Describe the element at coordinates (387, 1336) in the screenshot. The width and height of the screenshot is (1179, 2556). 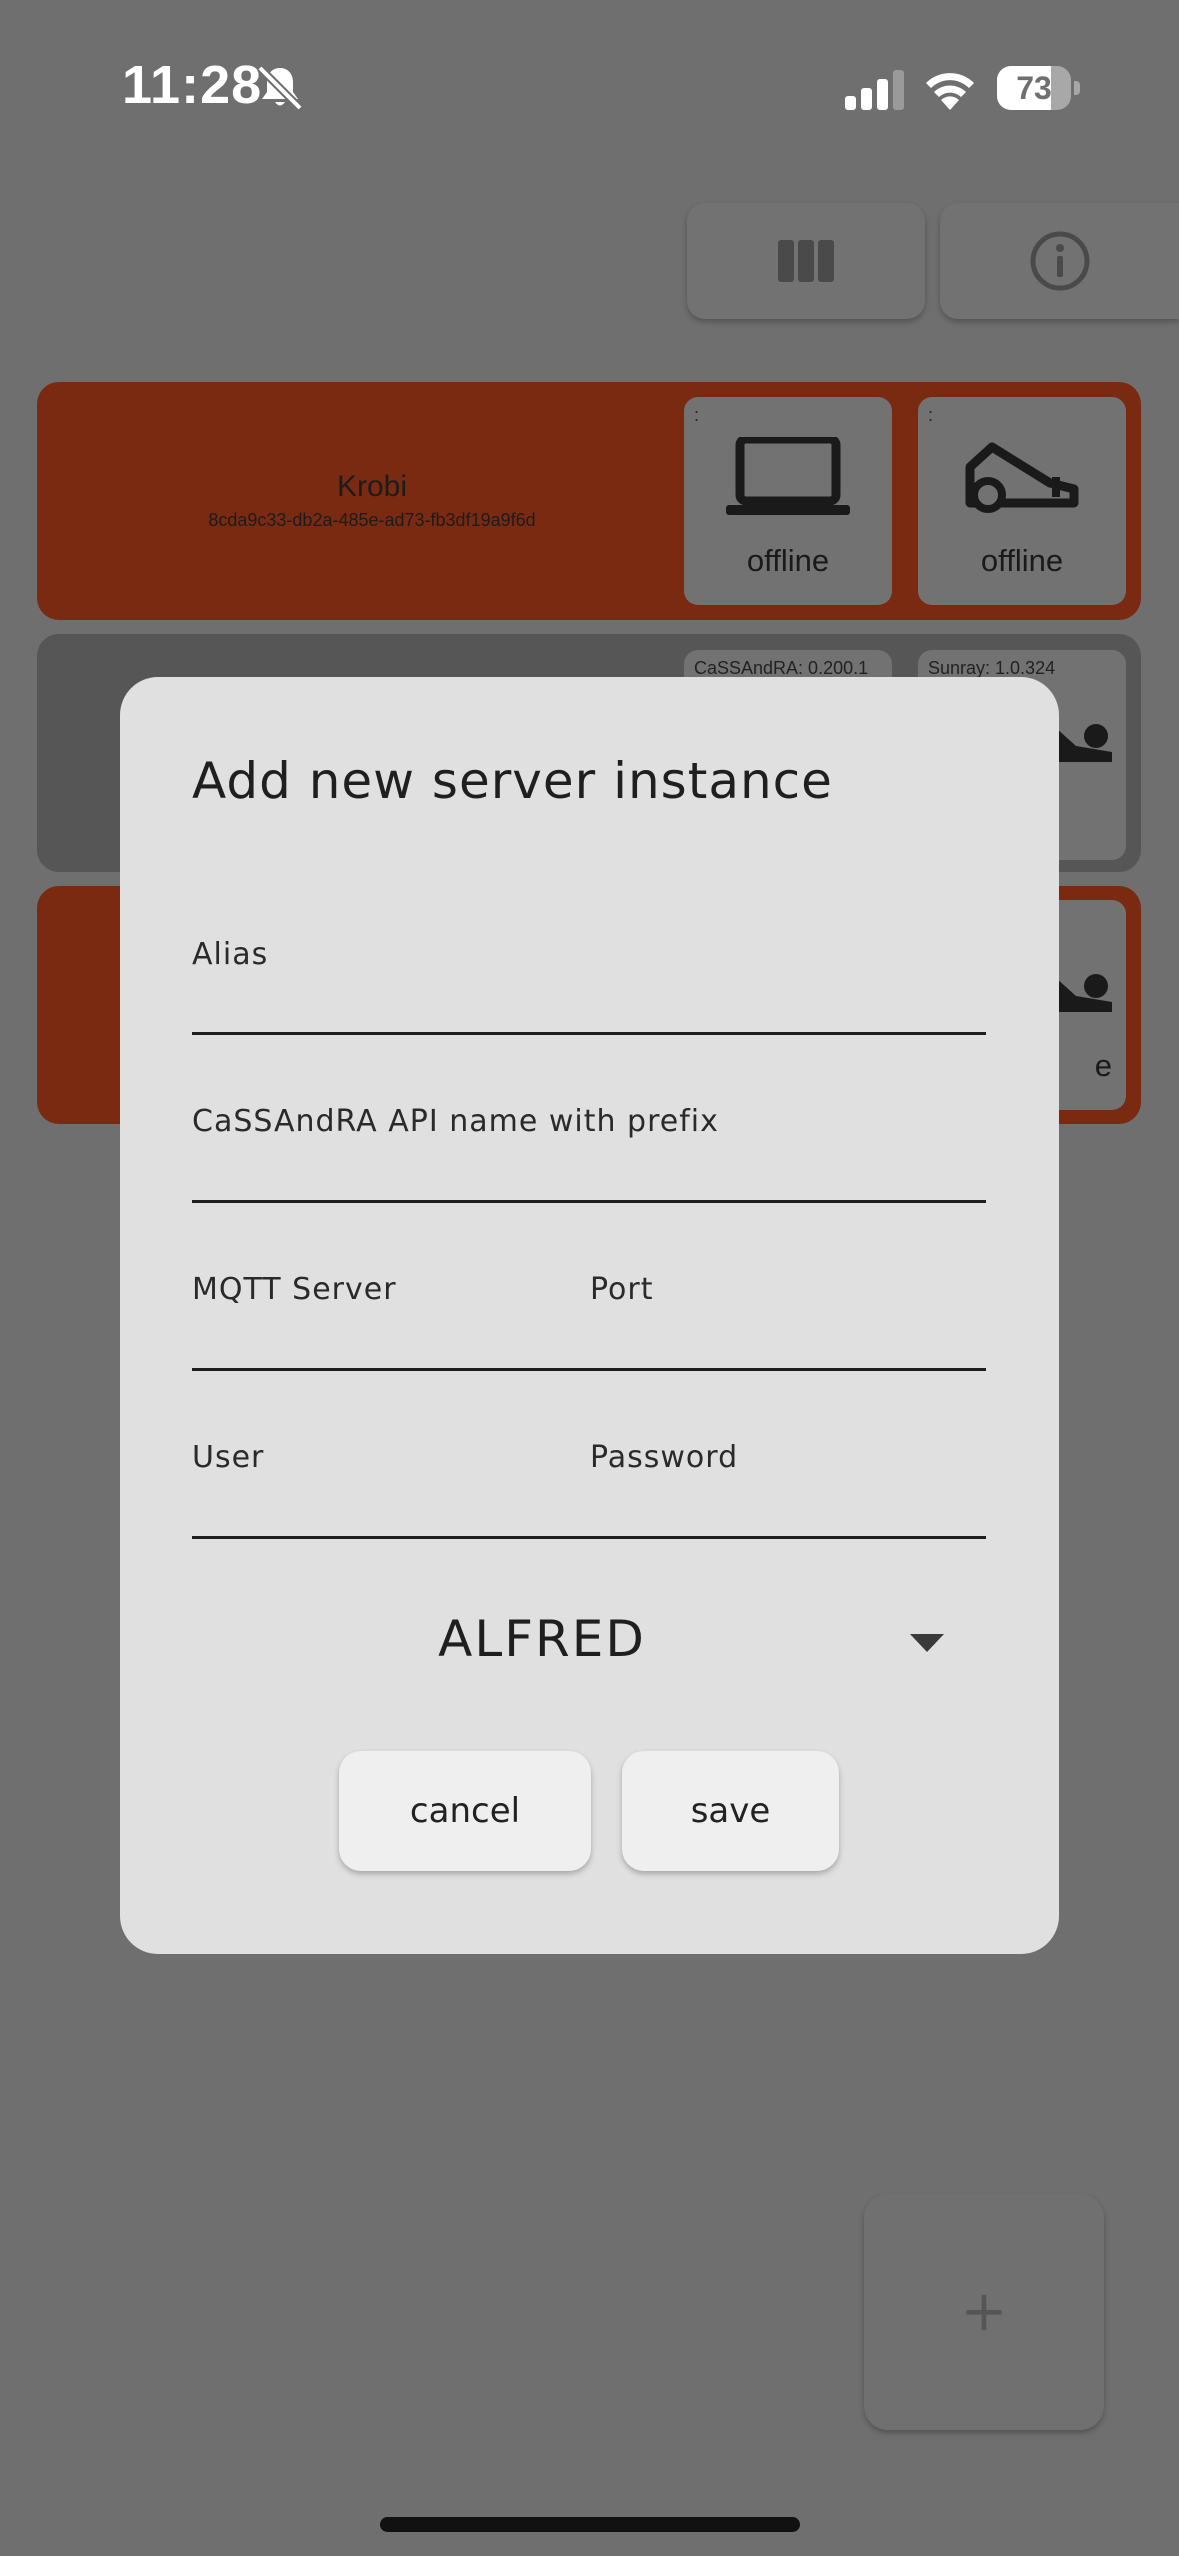
I see `mqtt-server-input` at that location.